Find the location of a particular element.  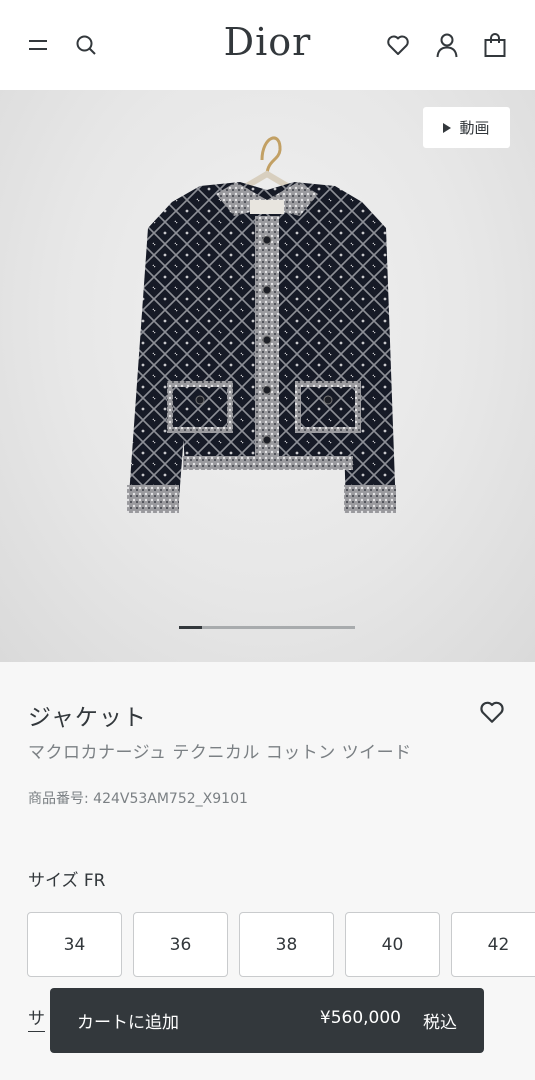

size-guide-link: サ is located at coordinates (36, 1018).